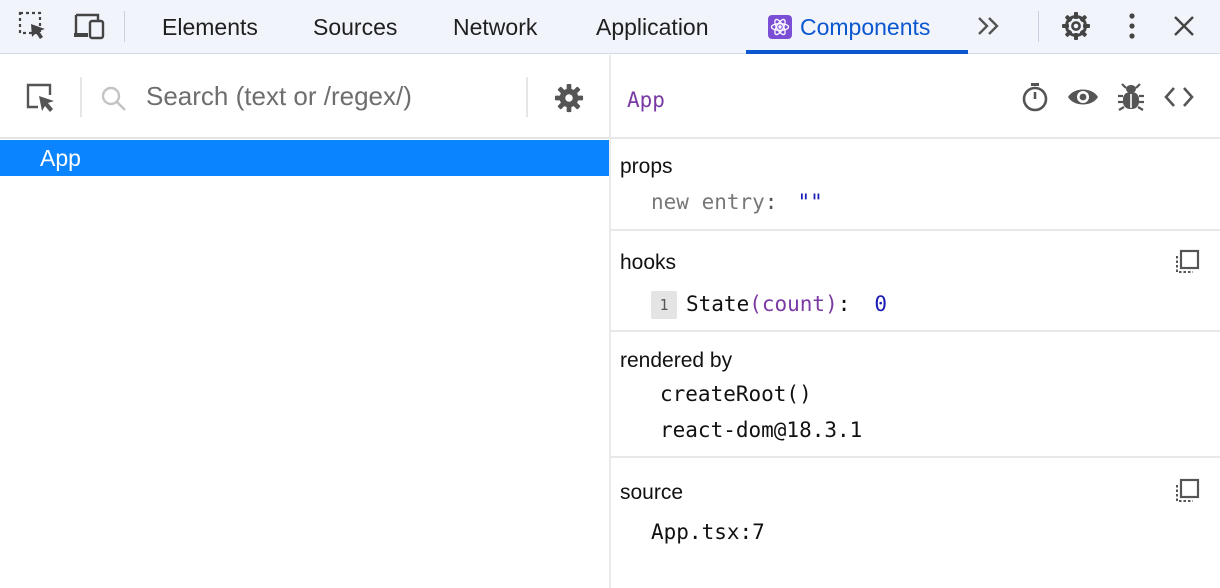 This screenshot has height=588, width=1220. What do you see at coordinates (664, 305) in the screenshot?
I see `hook-index-badge: 1` at bounding box center [664, 305].